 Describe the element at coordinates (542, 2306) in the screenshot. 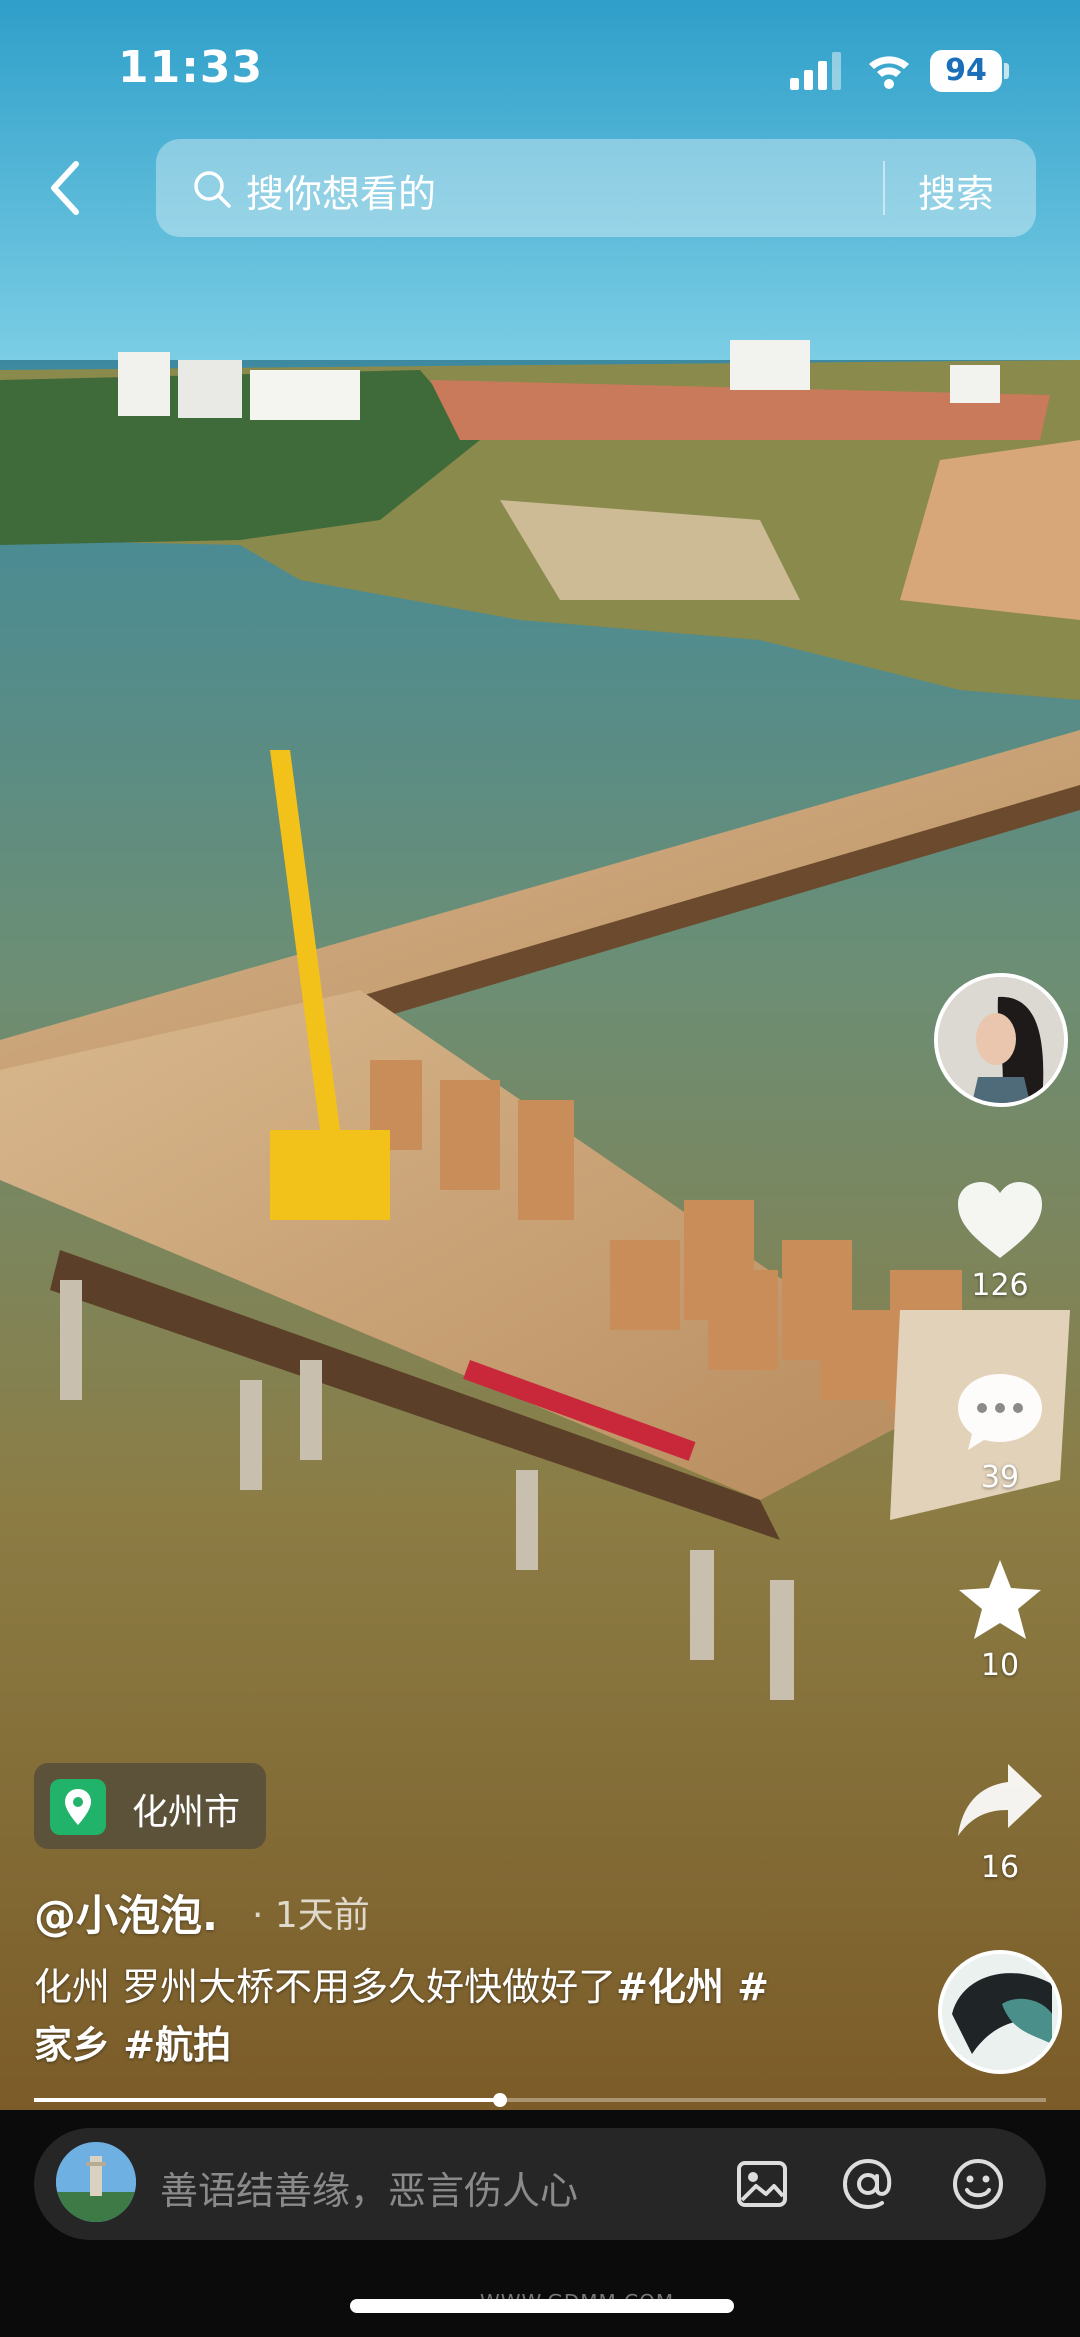

I see `home-indicator` at that location.